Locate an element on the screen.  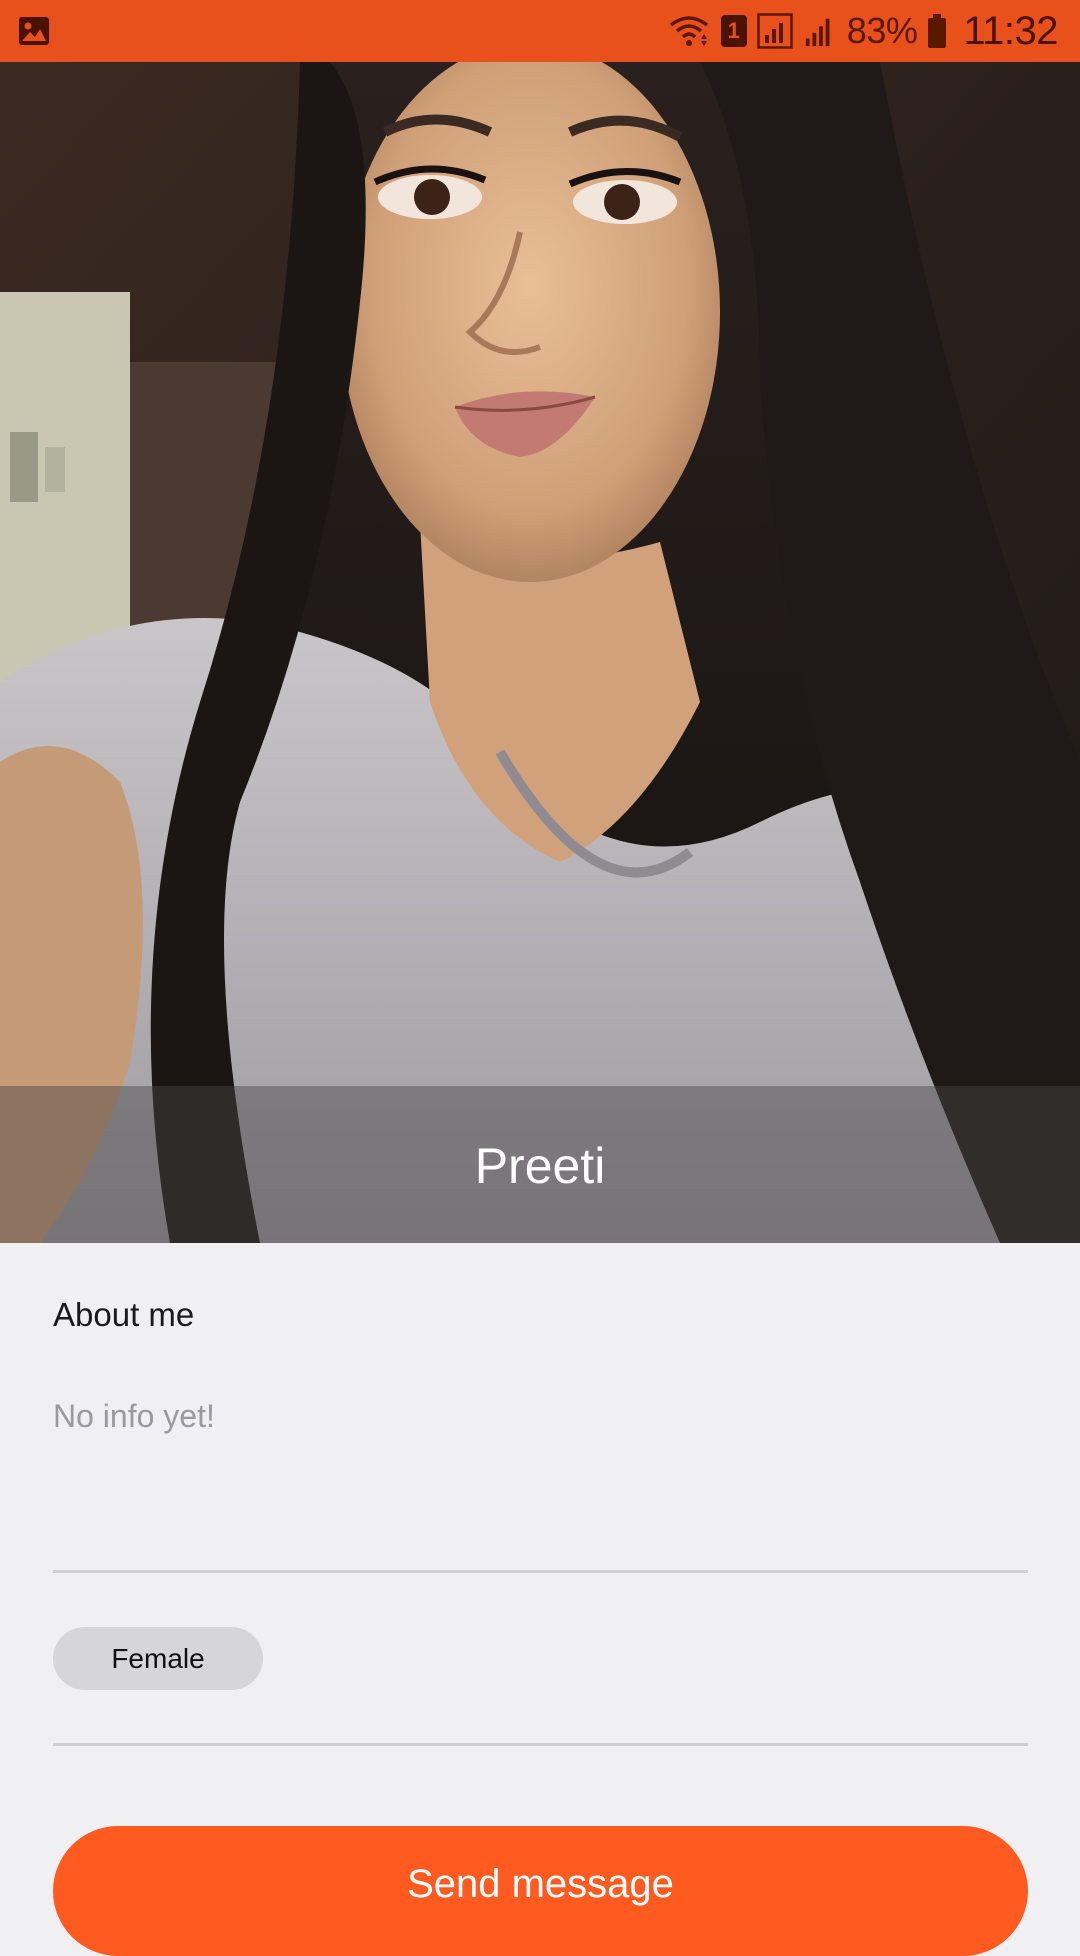
gender-label: Female is located at coordinates (158, 1658).